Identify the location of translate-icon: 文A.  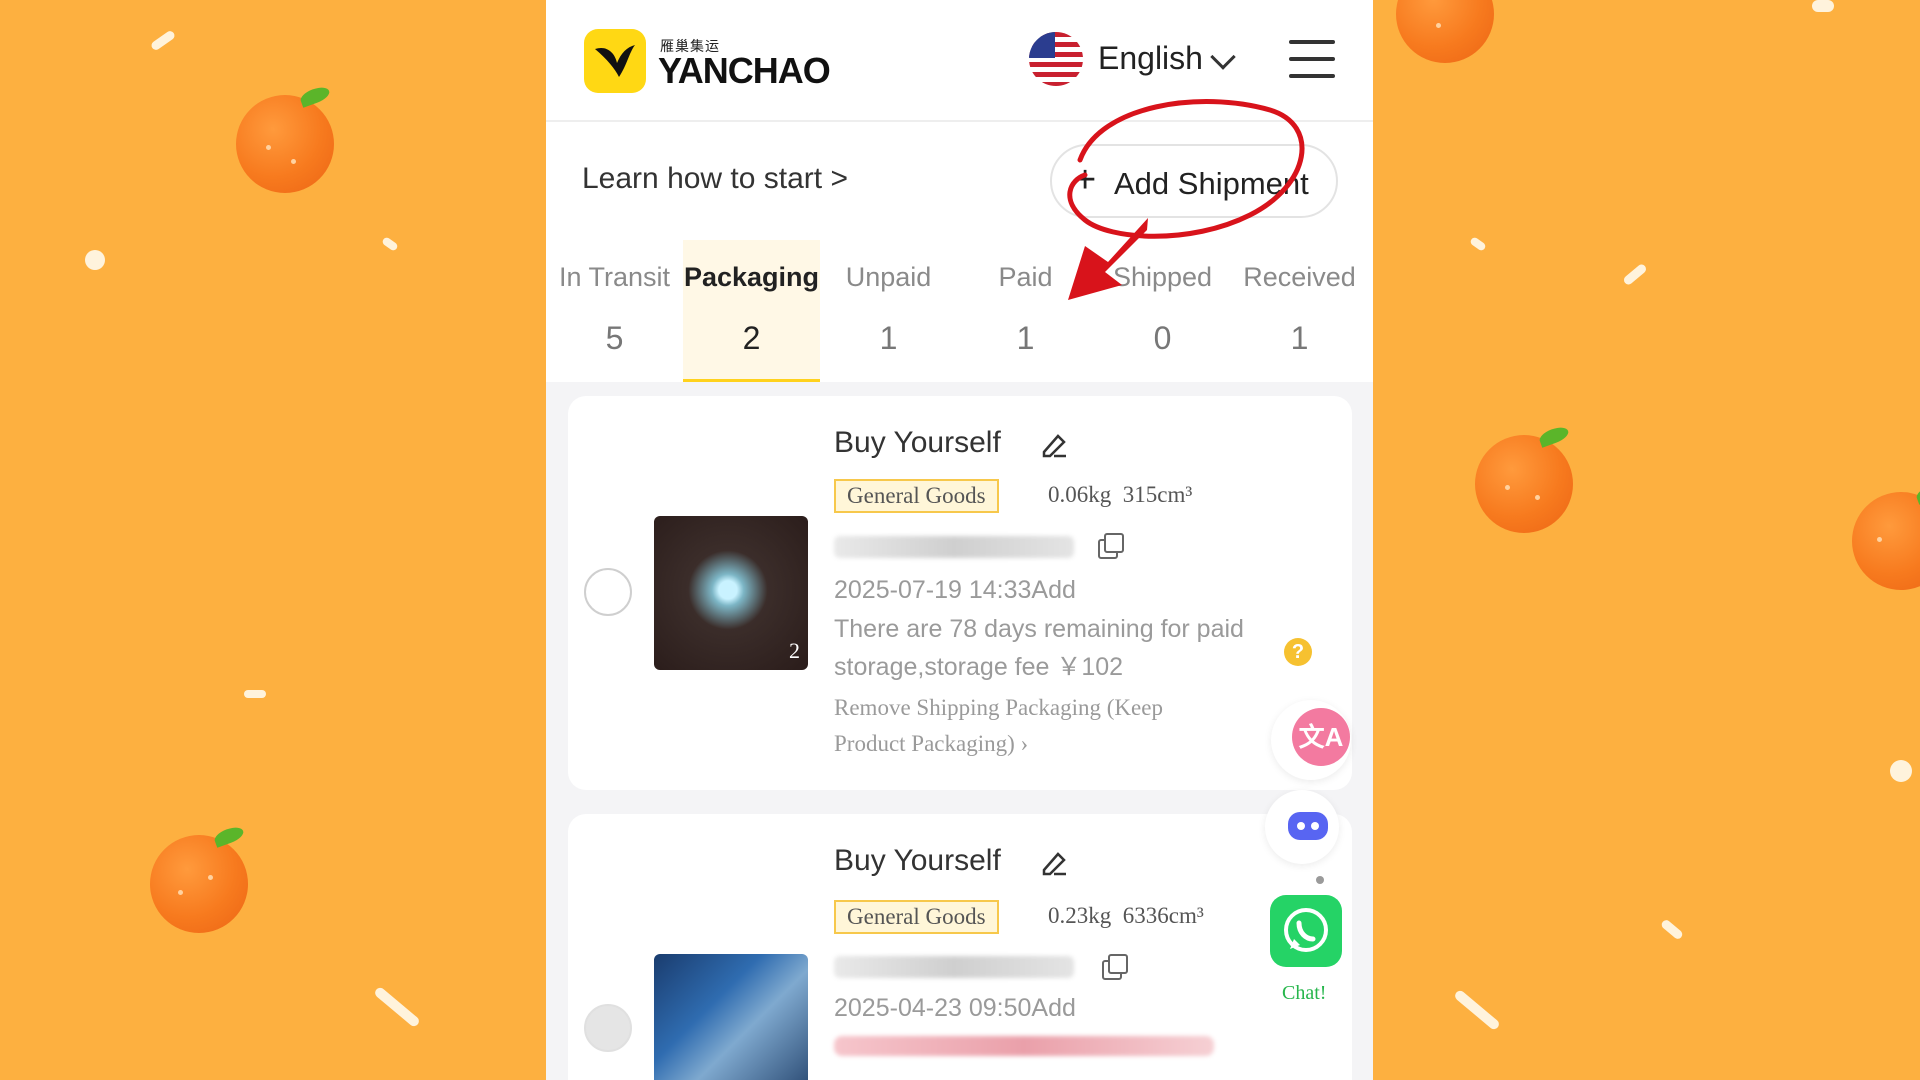
(1321, 737).